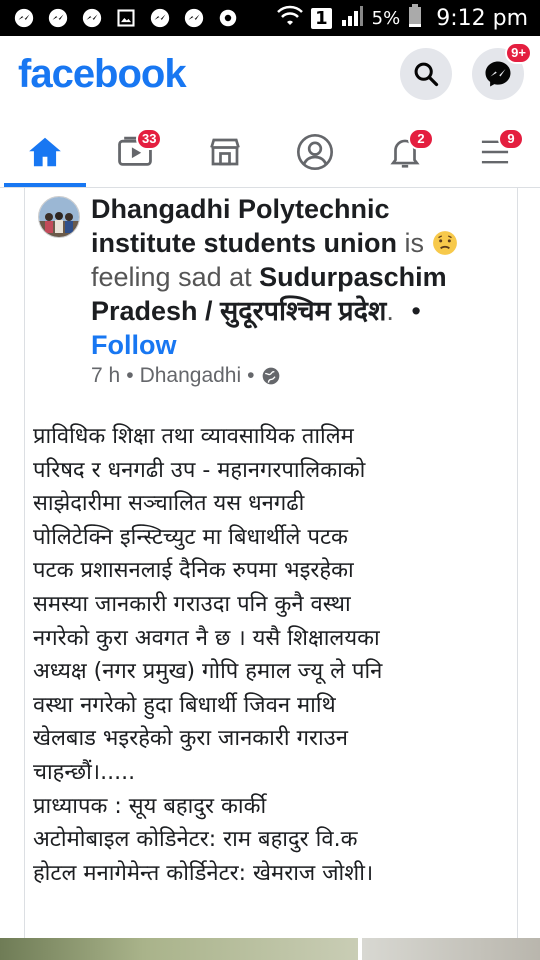 This screenshot has width=540, height=960. I want to click on active-tab-indicator, so click(45, 185).